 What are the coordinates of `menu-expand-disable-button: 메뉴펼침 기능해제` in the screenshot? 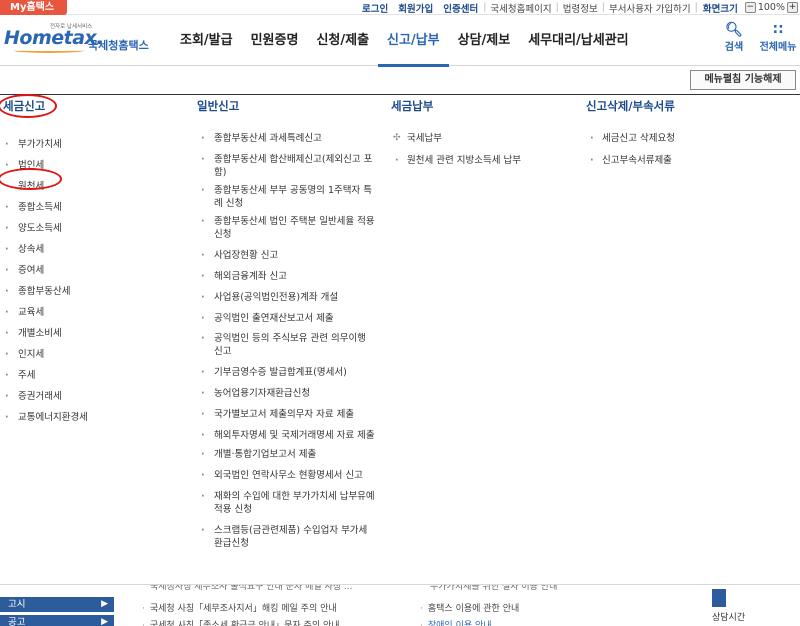 It's located at (743, 80).